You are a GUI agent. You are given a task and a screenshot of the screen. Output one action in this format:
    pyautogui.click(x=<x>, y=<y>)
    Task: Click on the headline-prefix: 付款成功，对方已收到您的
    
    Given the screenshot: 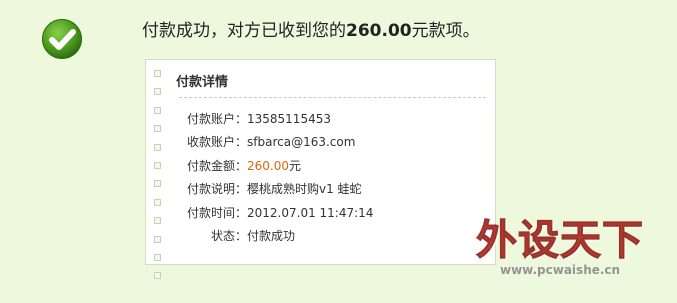 What is the action you would take?
    pyautogui.click(x=244, y=31)
    